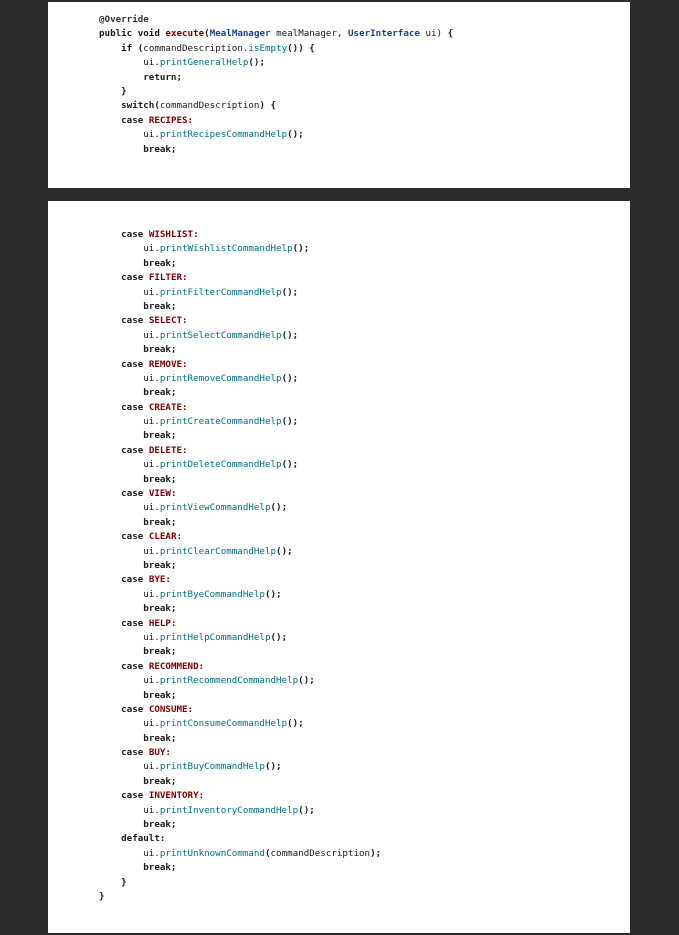 This screenshot has height=935, width=679. What do you see at coordinates (220, 422) in the screenshot?
I see `code-token: printCreateCommandHelp` at bounding box center [220, 422].